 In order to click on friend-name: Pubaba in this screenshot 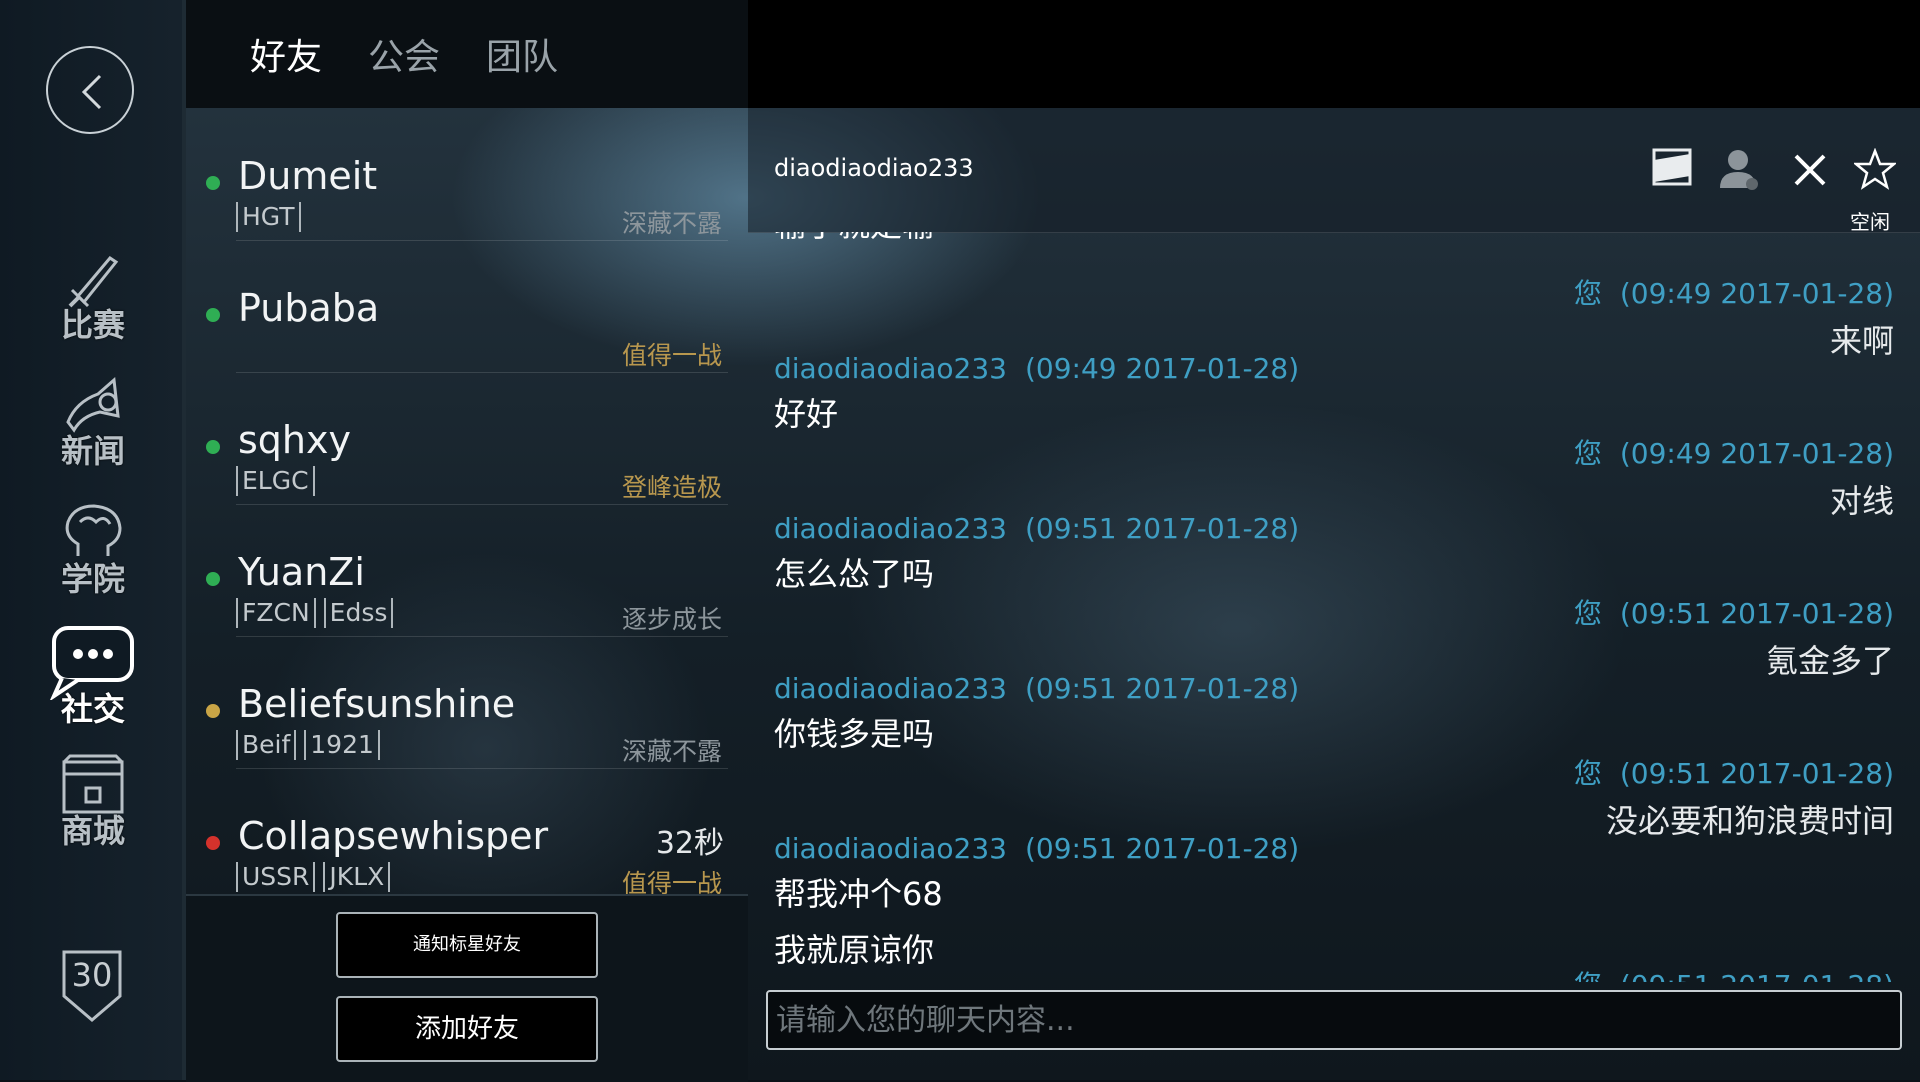, I will do `click(309, 308)`.